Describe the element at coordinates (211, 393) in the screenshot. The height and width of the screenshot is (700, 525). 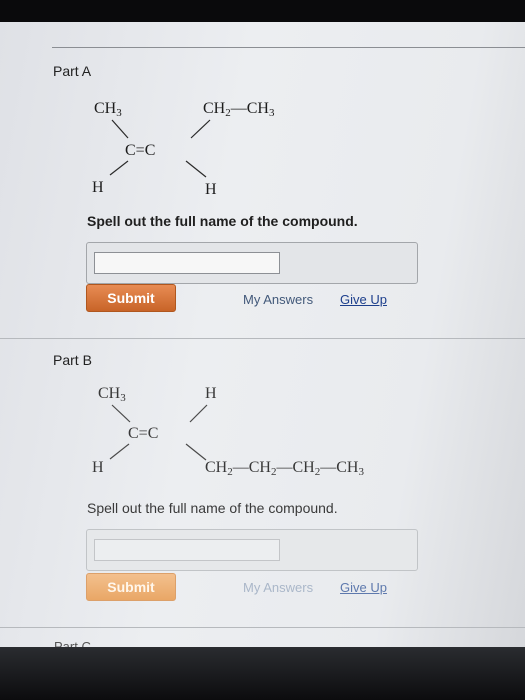
I see `part-b-h-right: H` at that location.